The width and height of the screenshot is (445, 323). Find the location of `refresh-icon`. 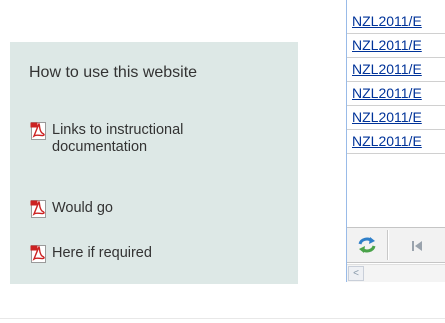

refresh-icon is located at coordinates (367, 245).